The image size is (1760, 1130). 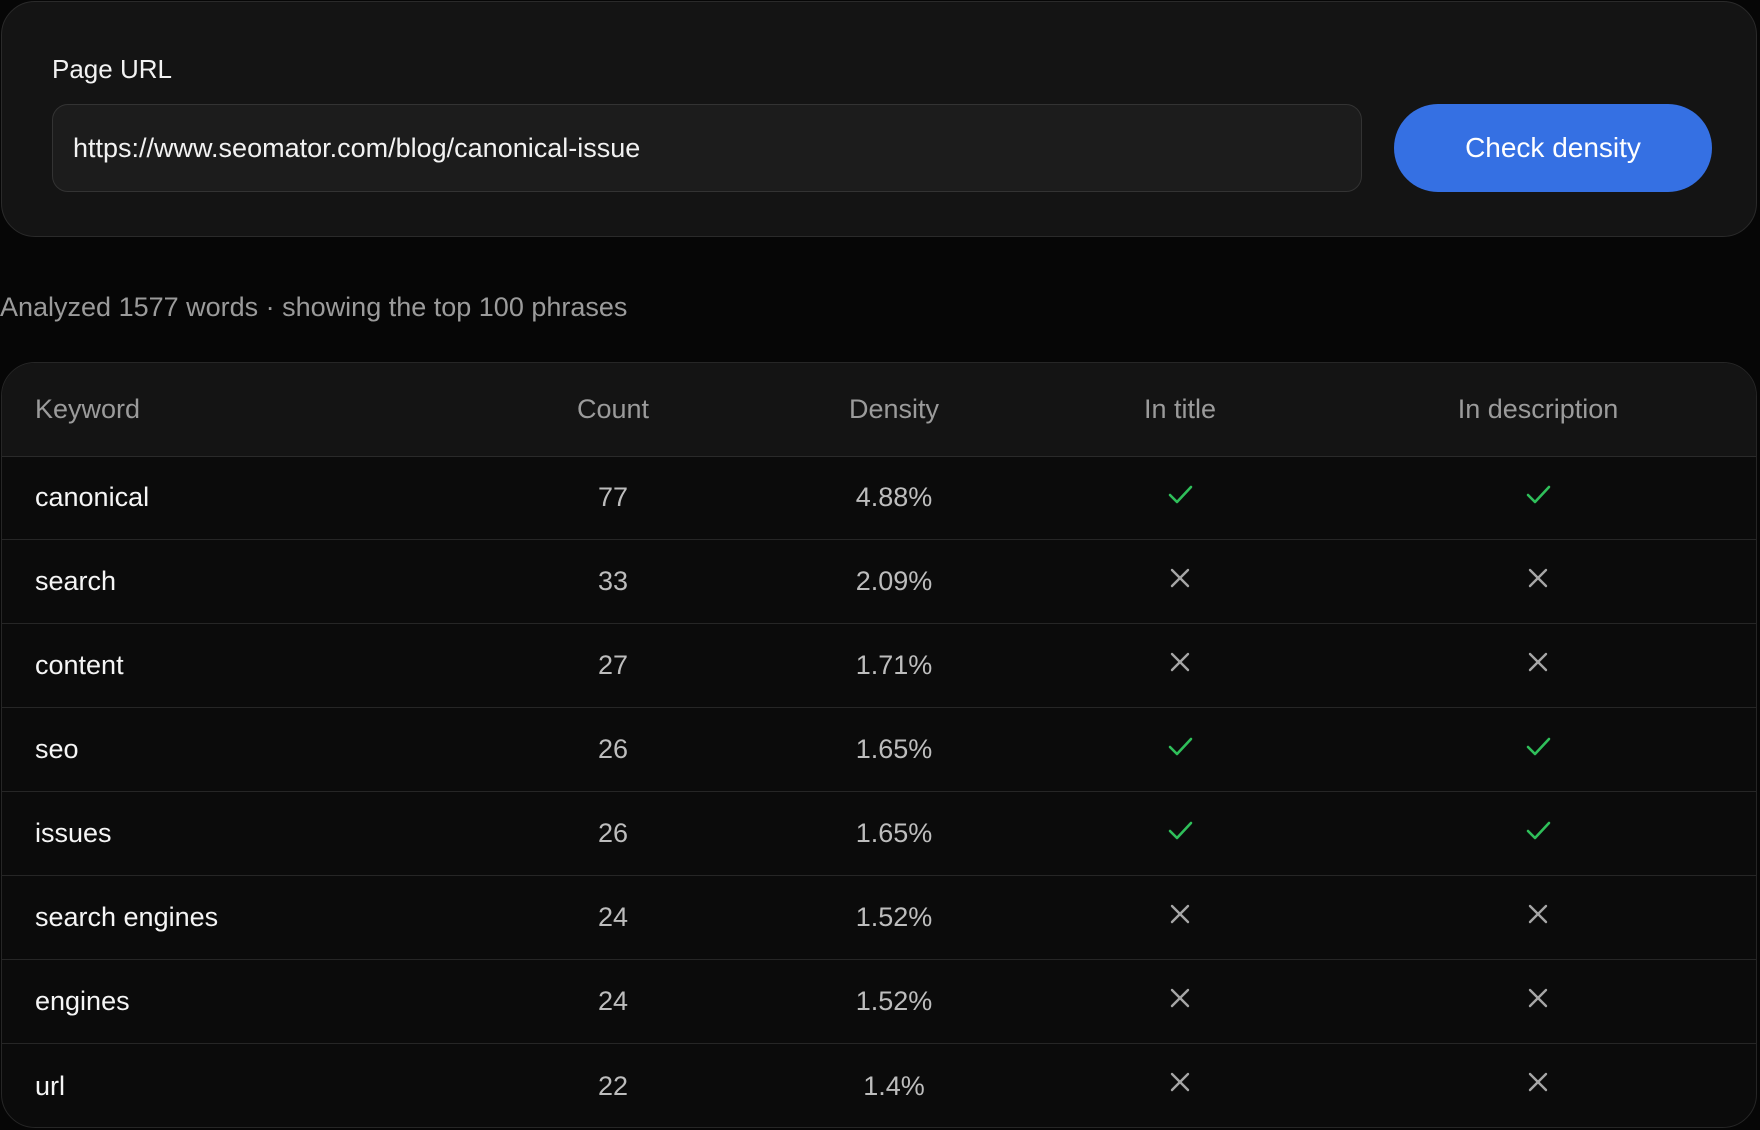 I want to click on count-cell: 33, so click(x=613, y=581).